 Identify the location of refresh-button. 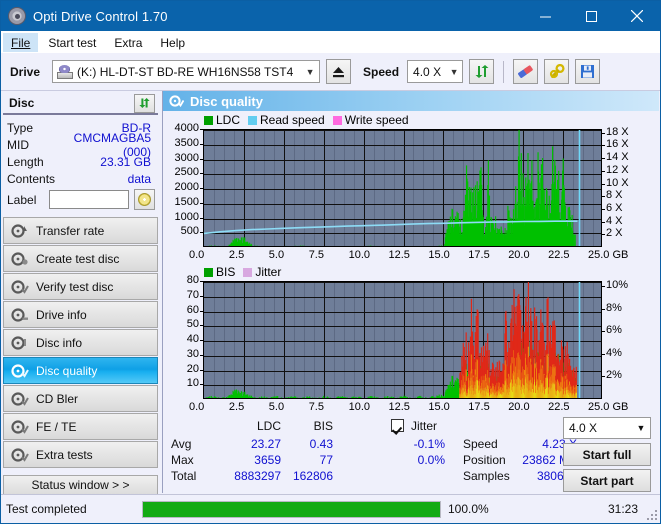
(482, 71).